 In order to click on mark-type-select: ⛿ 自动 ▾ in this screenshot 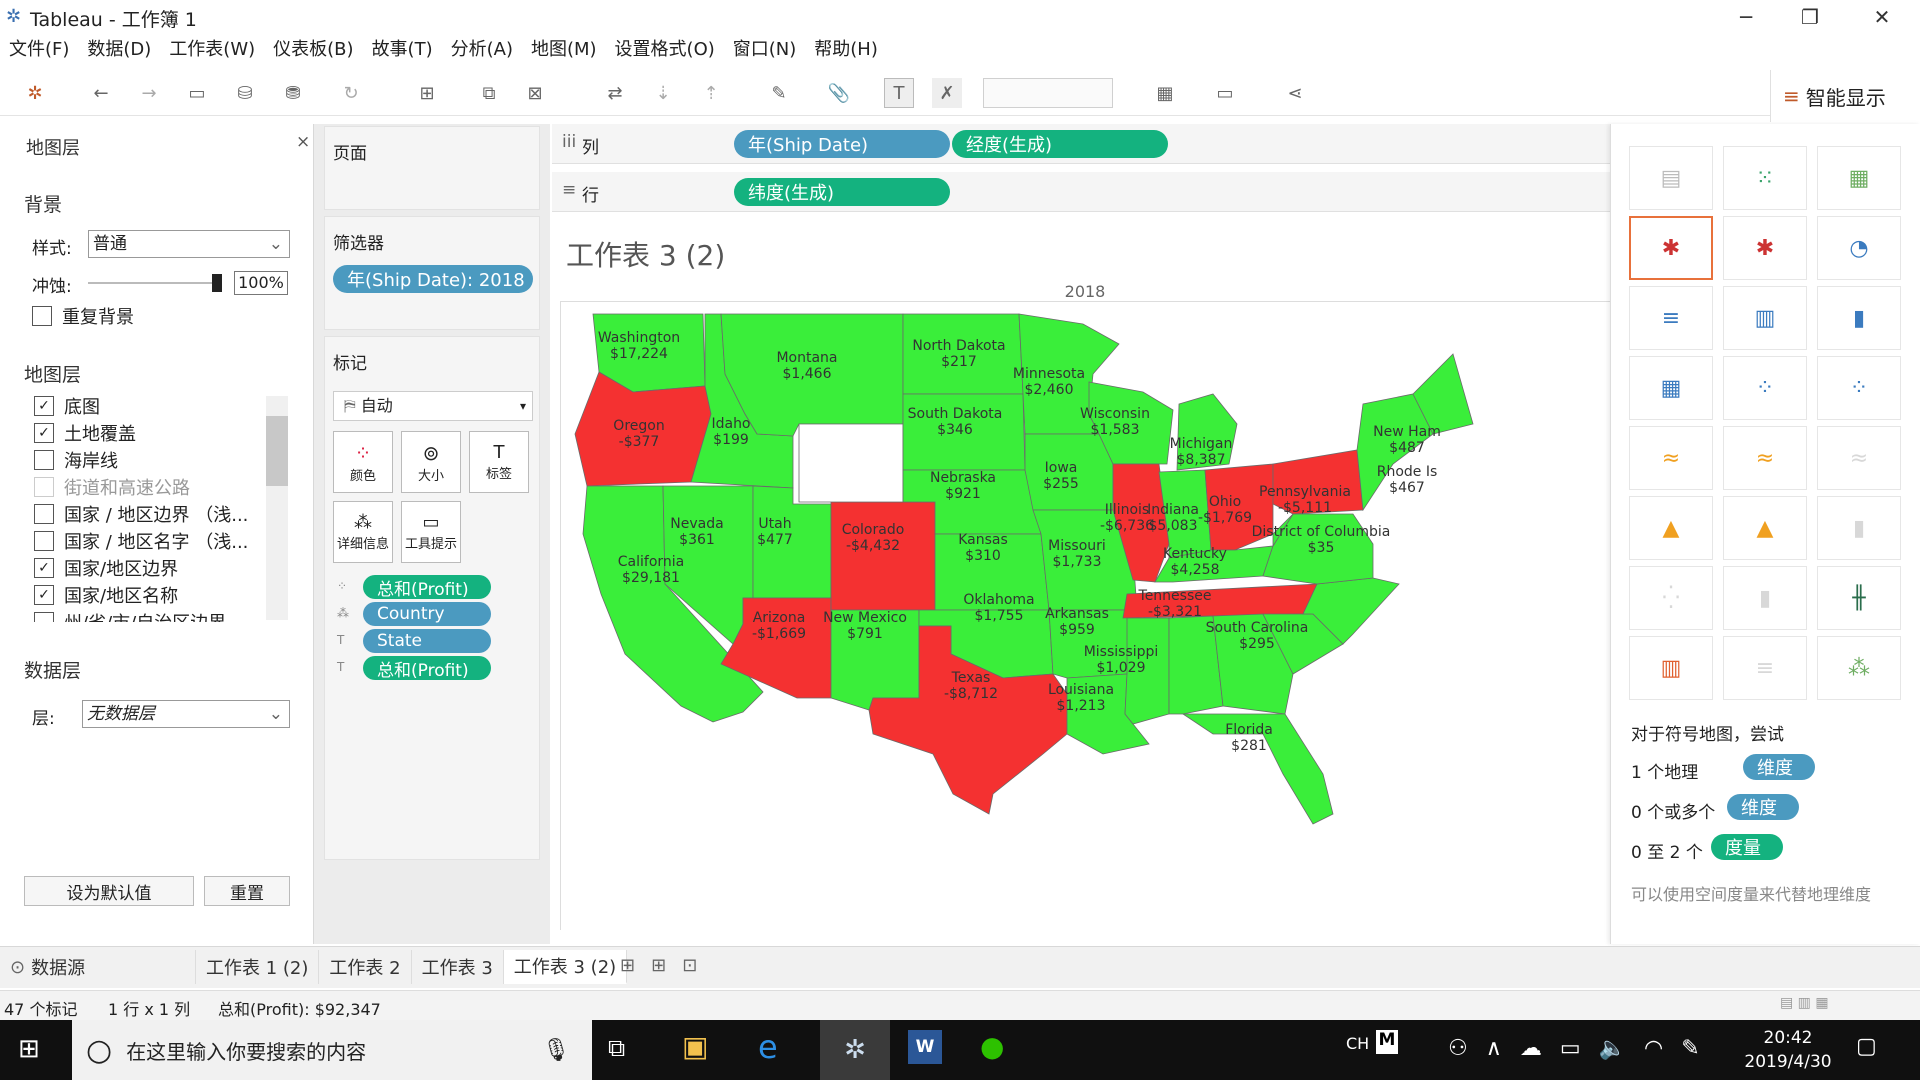, I will do `click(433, 406)`.